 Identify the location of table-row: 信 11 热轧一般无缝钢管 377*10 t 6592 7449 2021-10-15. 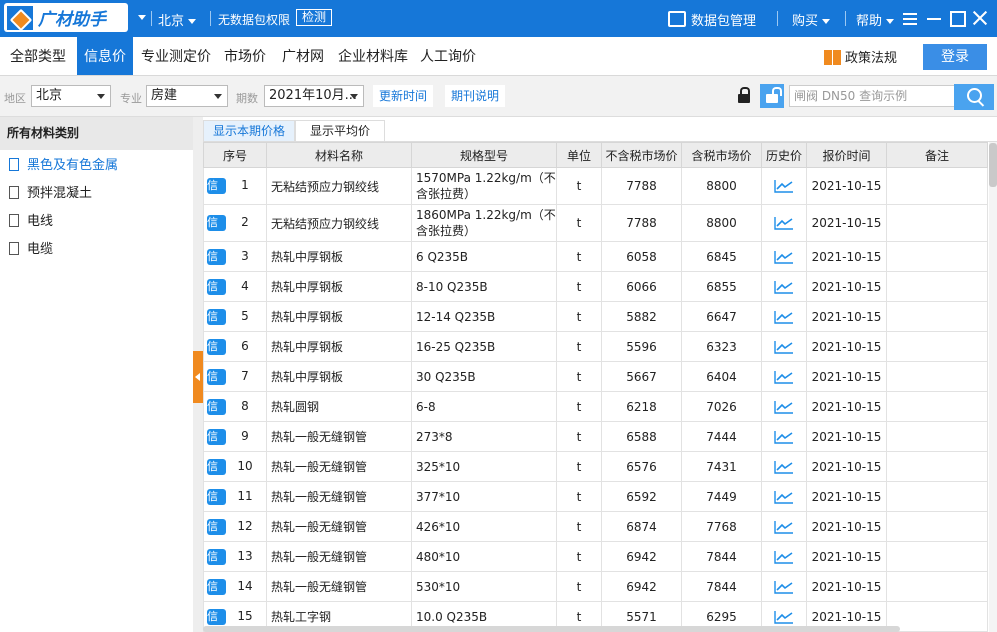
(595, 496).